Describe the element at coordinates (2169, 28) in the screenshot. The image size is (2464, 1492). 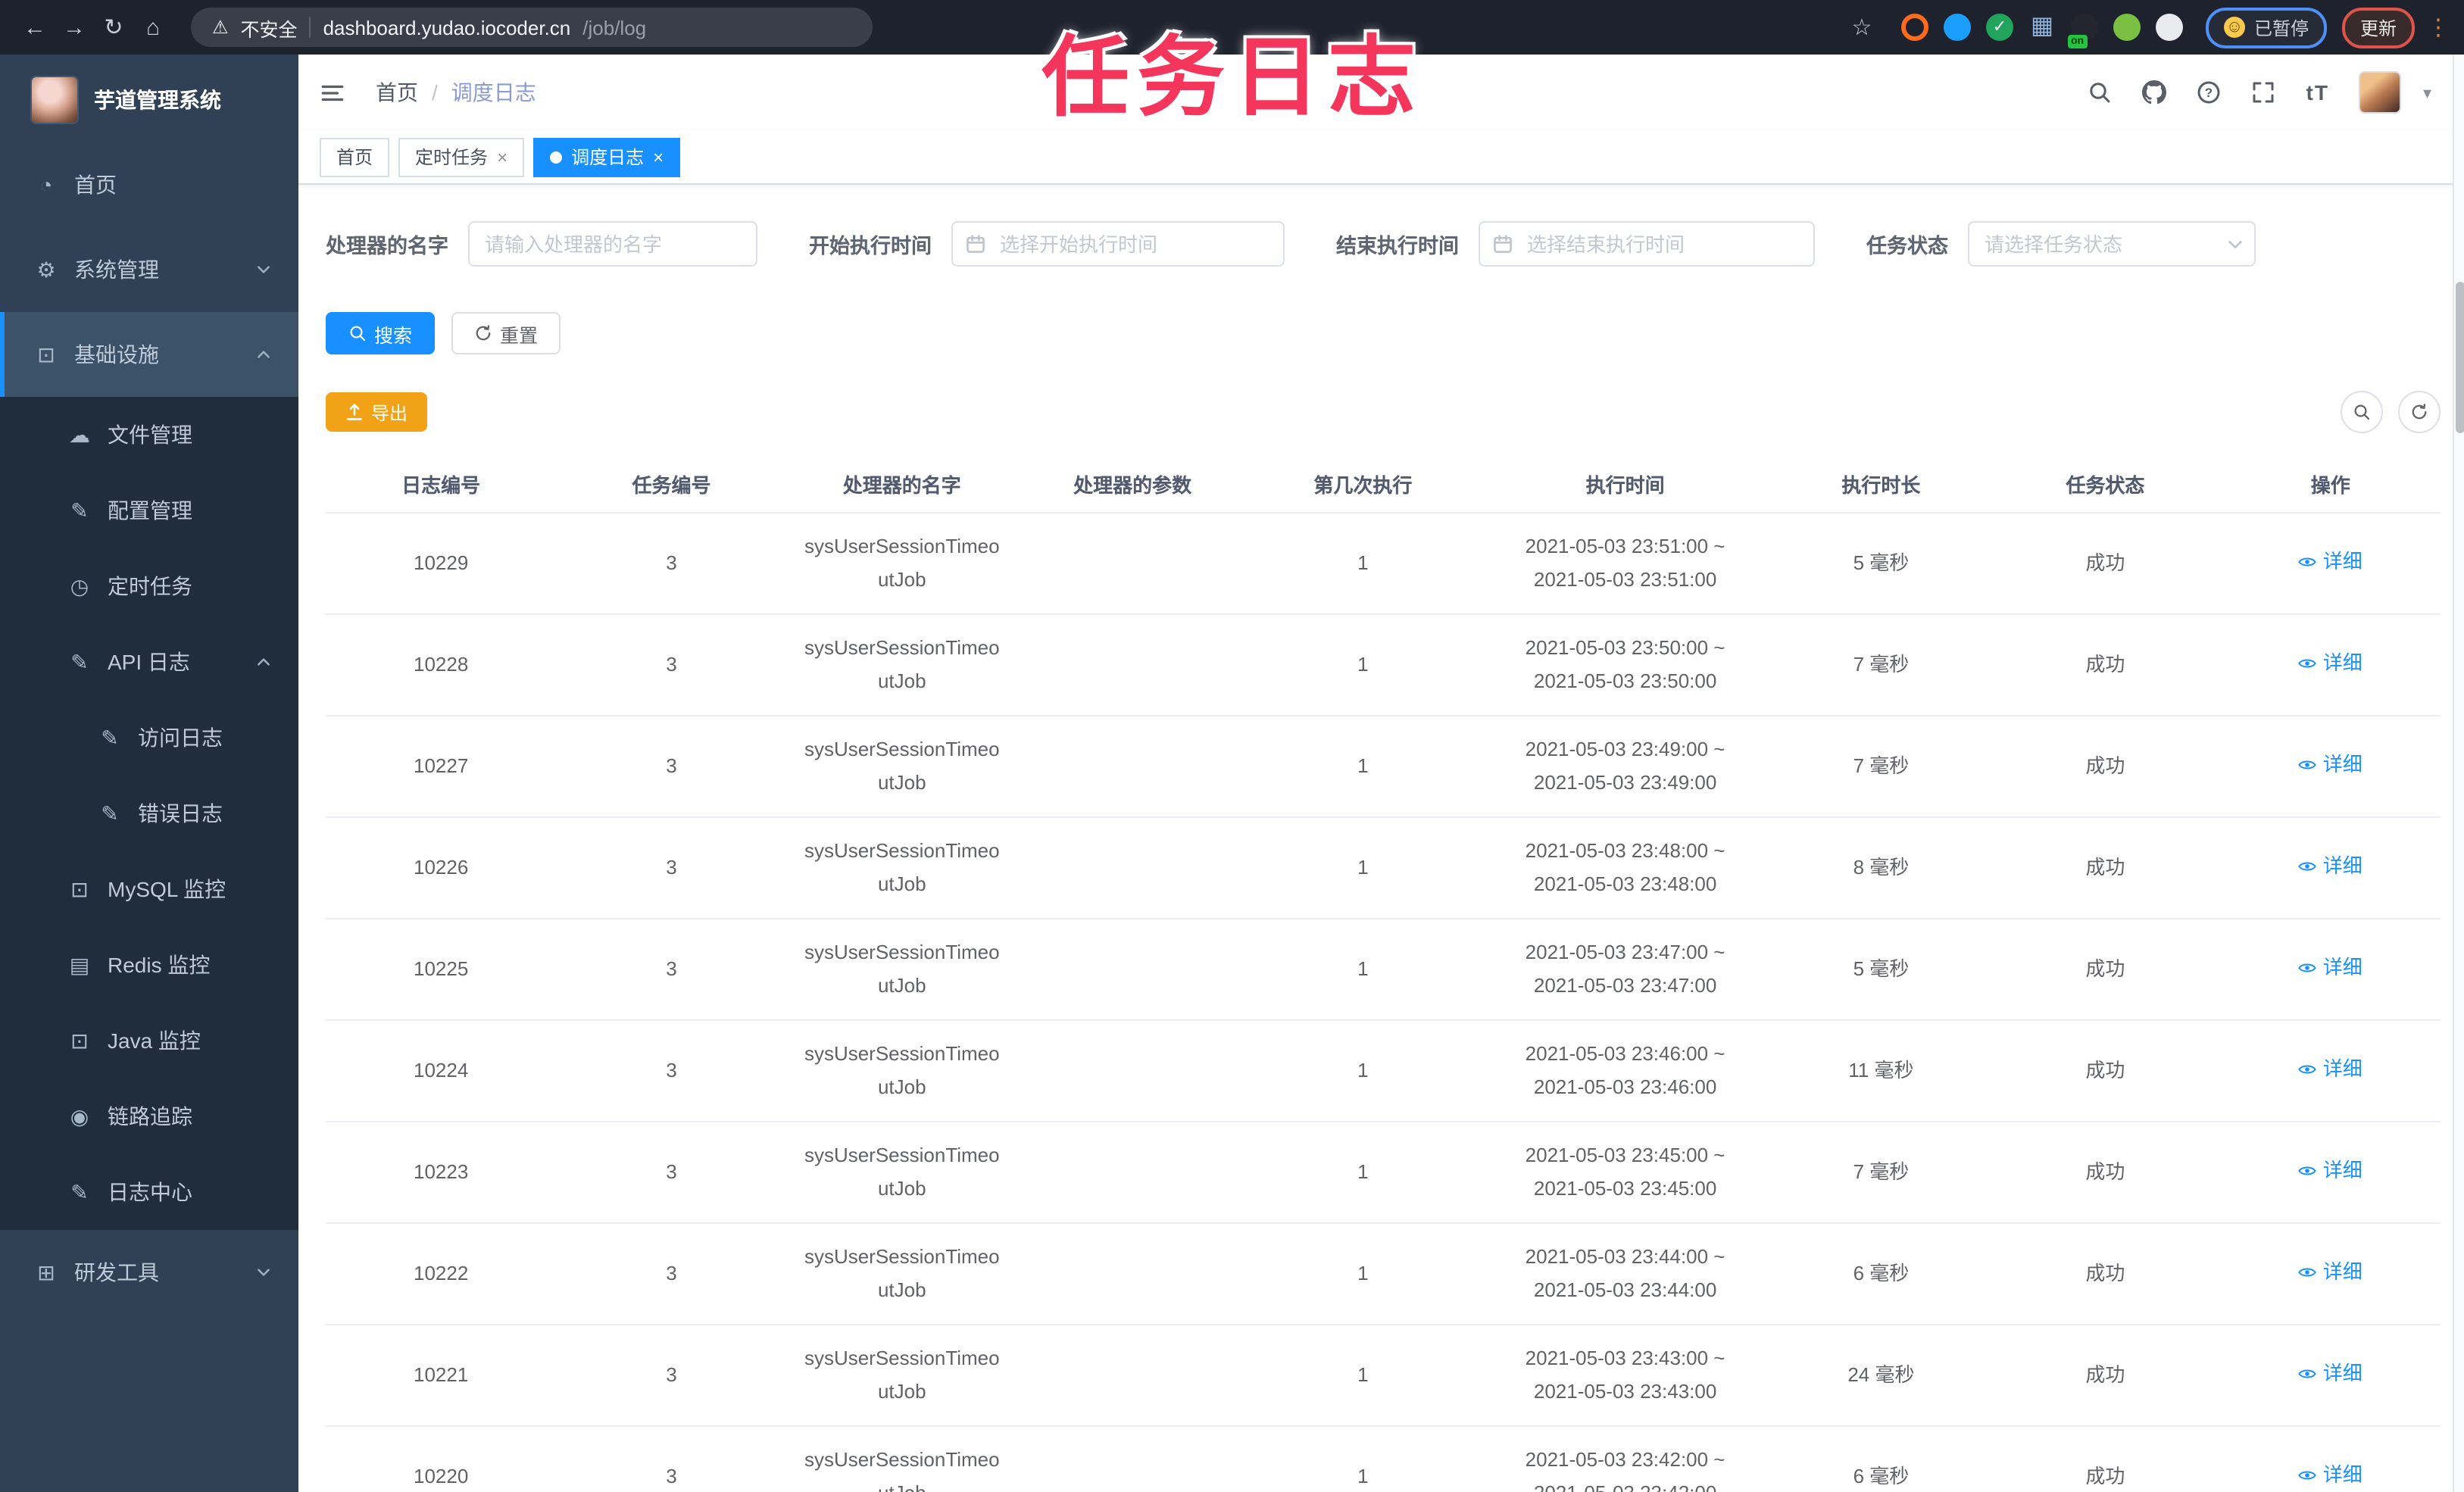
I see `puzzle-ext-icon` at that location.